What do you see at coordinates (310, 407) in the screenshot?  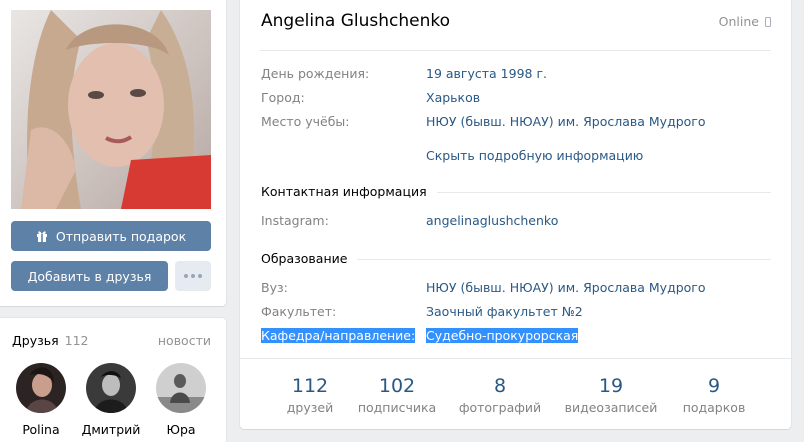 I see `counter-label: друзей` at bounding box center [310, 407].